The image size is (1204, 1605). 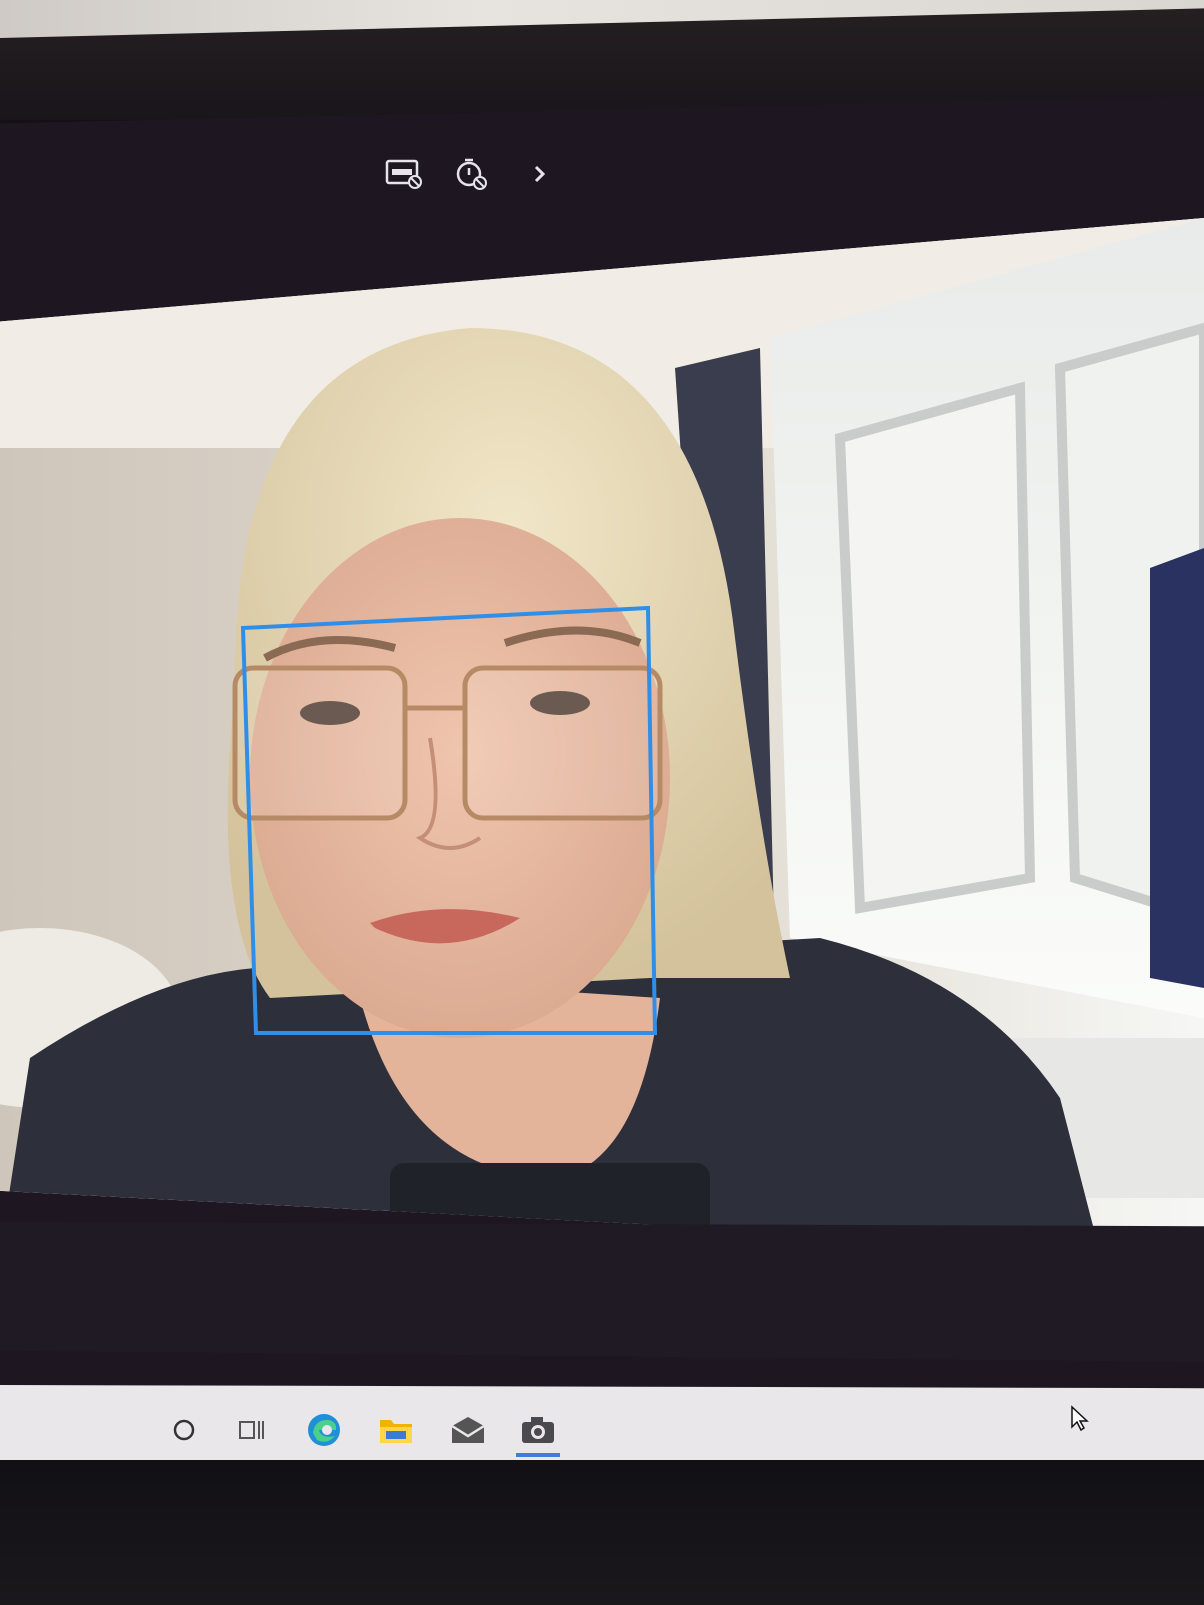 I want to click on photo-timer-button, so click(x=472, y=174).